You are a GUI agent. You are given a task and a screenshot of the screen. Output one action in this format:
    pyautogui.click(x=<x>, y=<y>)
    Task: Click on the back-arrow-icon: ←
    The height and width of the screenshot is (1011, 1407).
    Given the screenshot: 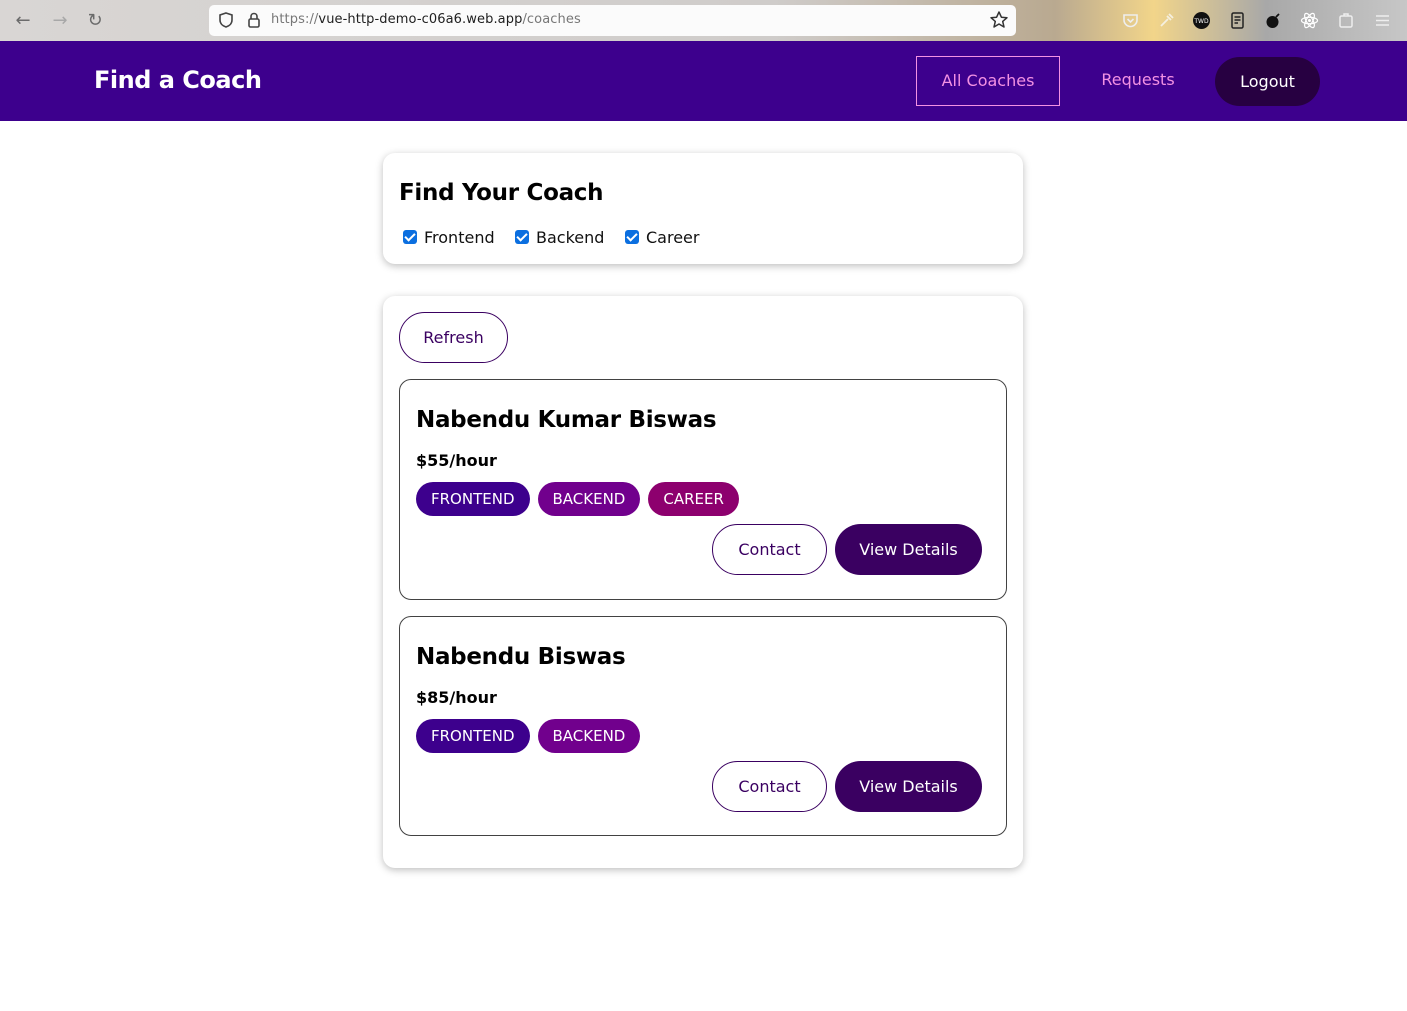 What is the action you would take?
    pyautogui.click(x=23, y=21)
    